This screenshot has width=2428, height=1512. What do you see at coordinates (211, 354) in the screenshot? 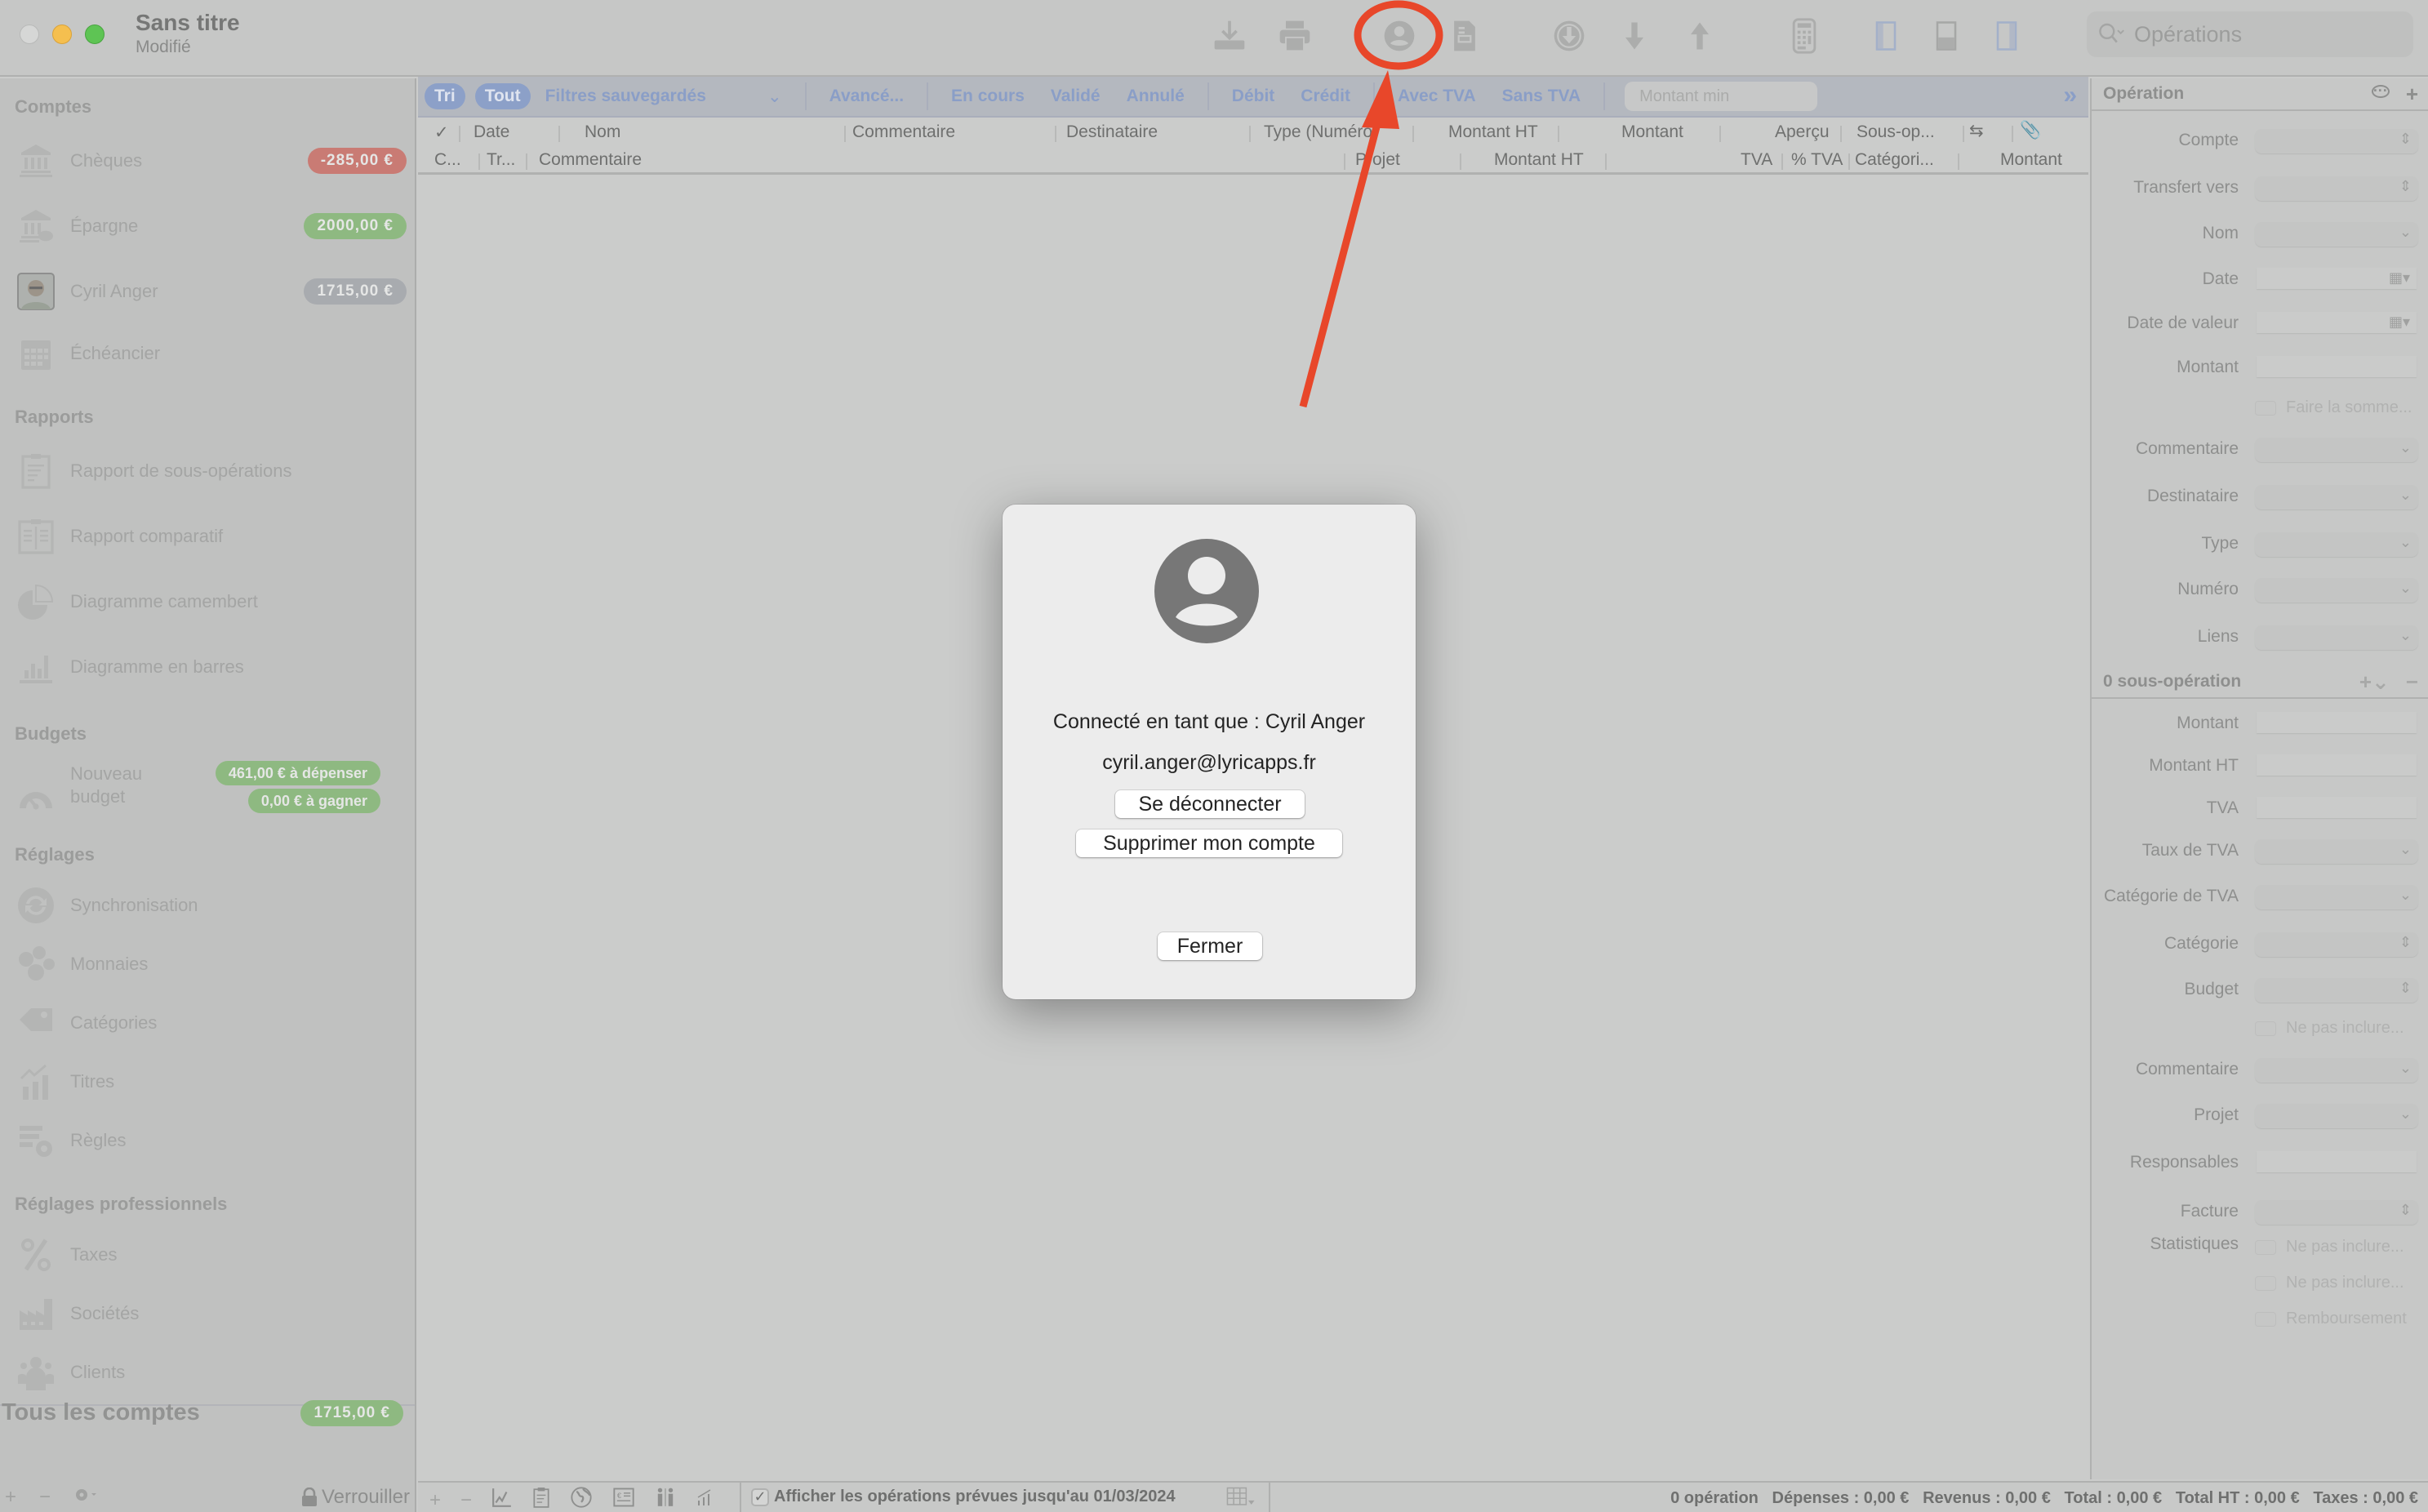
I see `sidebar-item-echeancier: Échéancier` at bounding box center [211, 354].